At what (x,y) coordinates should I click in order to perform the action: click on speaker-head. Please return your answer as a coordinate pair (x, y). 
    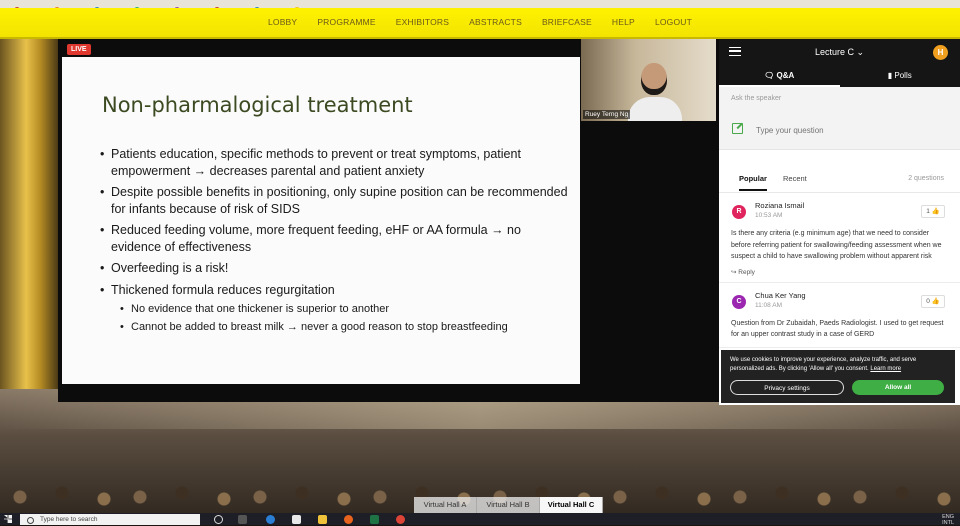
    Looking at the image, I should click on (654, 79).